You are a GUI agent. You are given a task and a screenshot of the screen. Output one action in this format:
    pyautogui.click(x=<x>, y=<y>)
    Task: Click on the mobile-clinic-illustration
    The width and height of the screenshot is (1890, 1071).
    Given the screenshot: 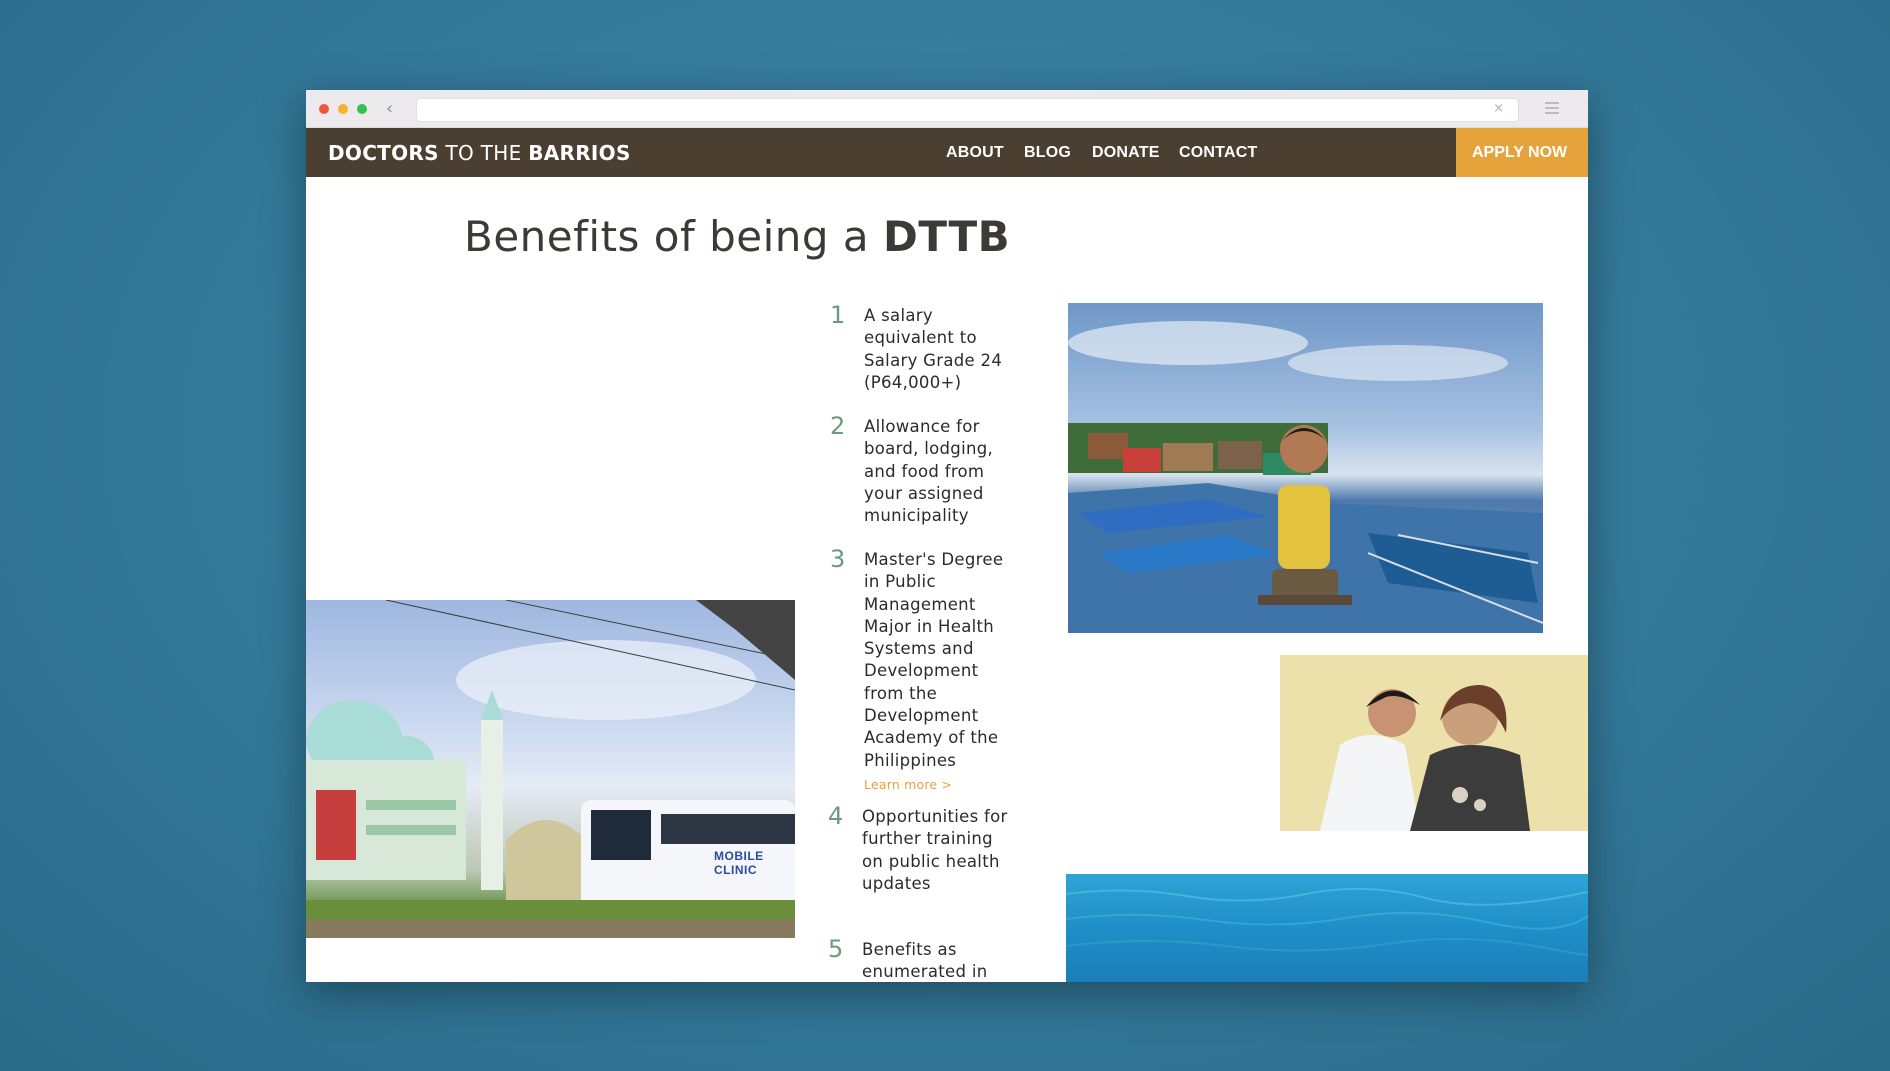 What is the action you would take?
    pyautogui.click(x=550, y=769)
    